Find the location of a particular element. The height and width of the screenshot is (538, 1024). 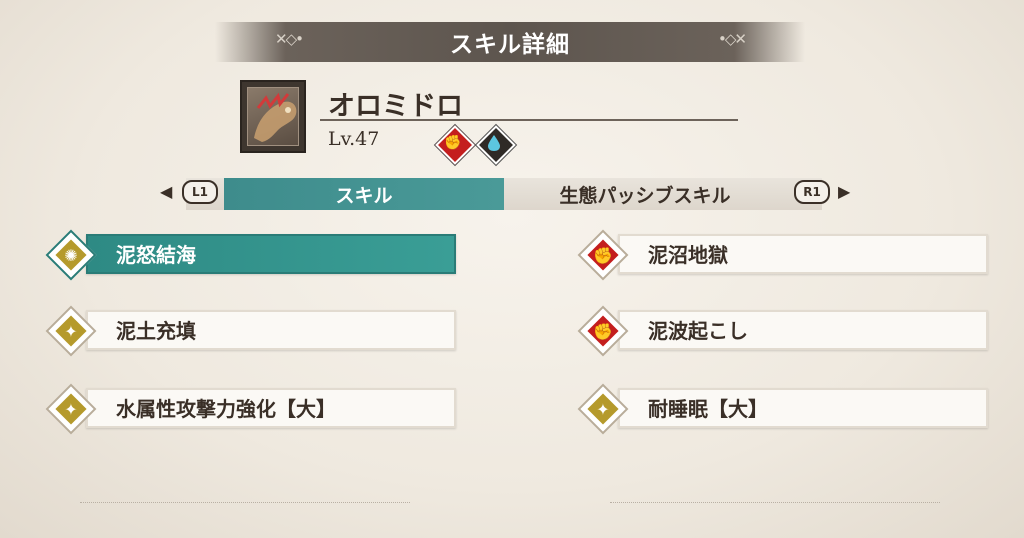

divider-right is located at coordinates (775, 503).